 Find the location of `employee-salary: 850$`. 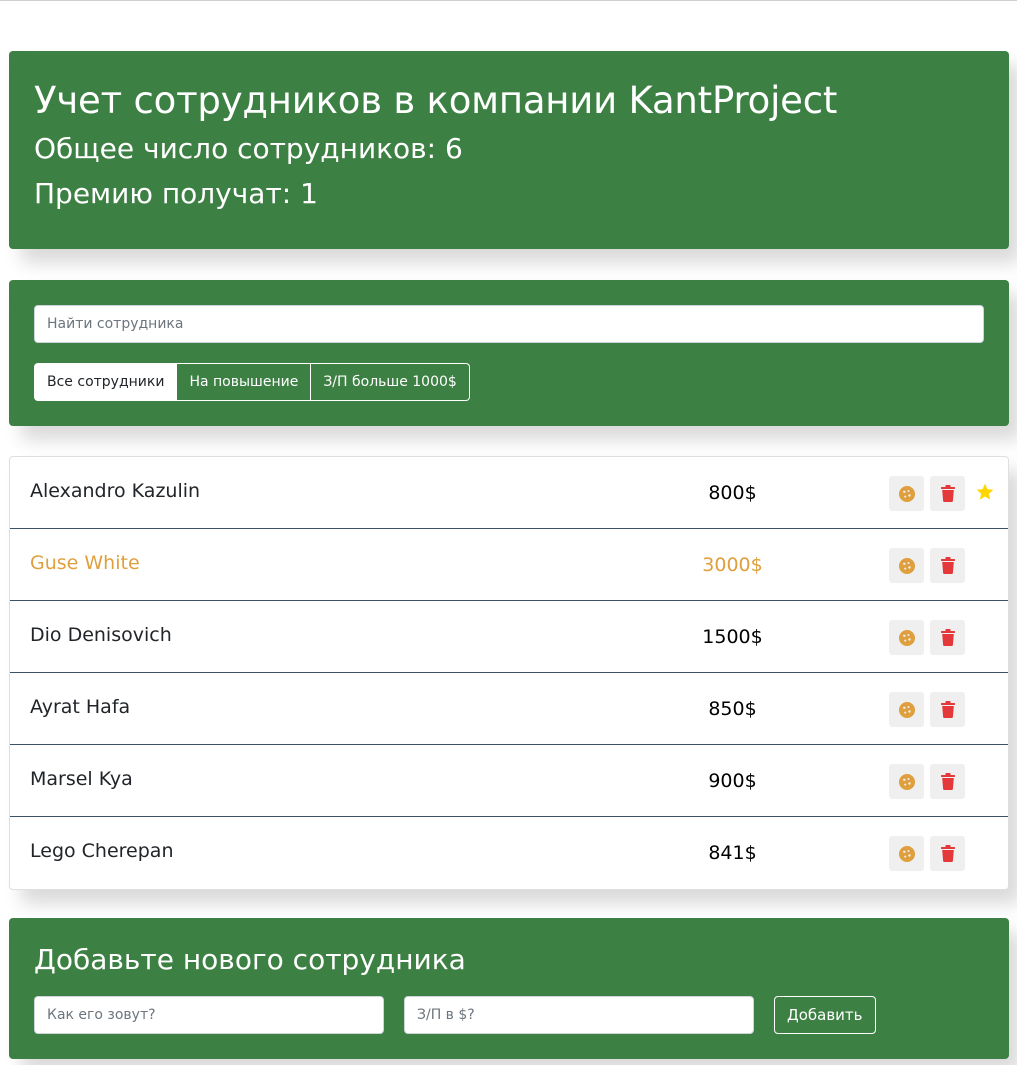

employee-salary: 850$ is located at coordinates (732, 709).